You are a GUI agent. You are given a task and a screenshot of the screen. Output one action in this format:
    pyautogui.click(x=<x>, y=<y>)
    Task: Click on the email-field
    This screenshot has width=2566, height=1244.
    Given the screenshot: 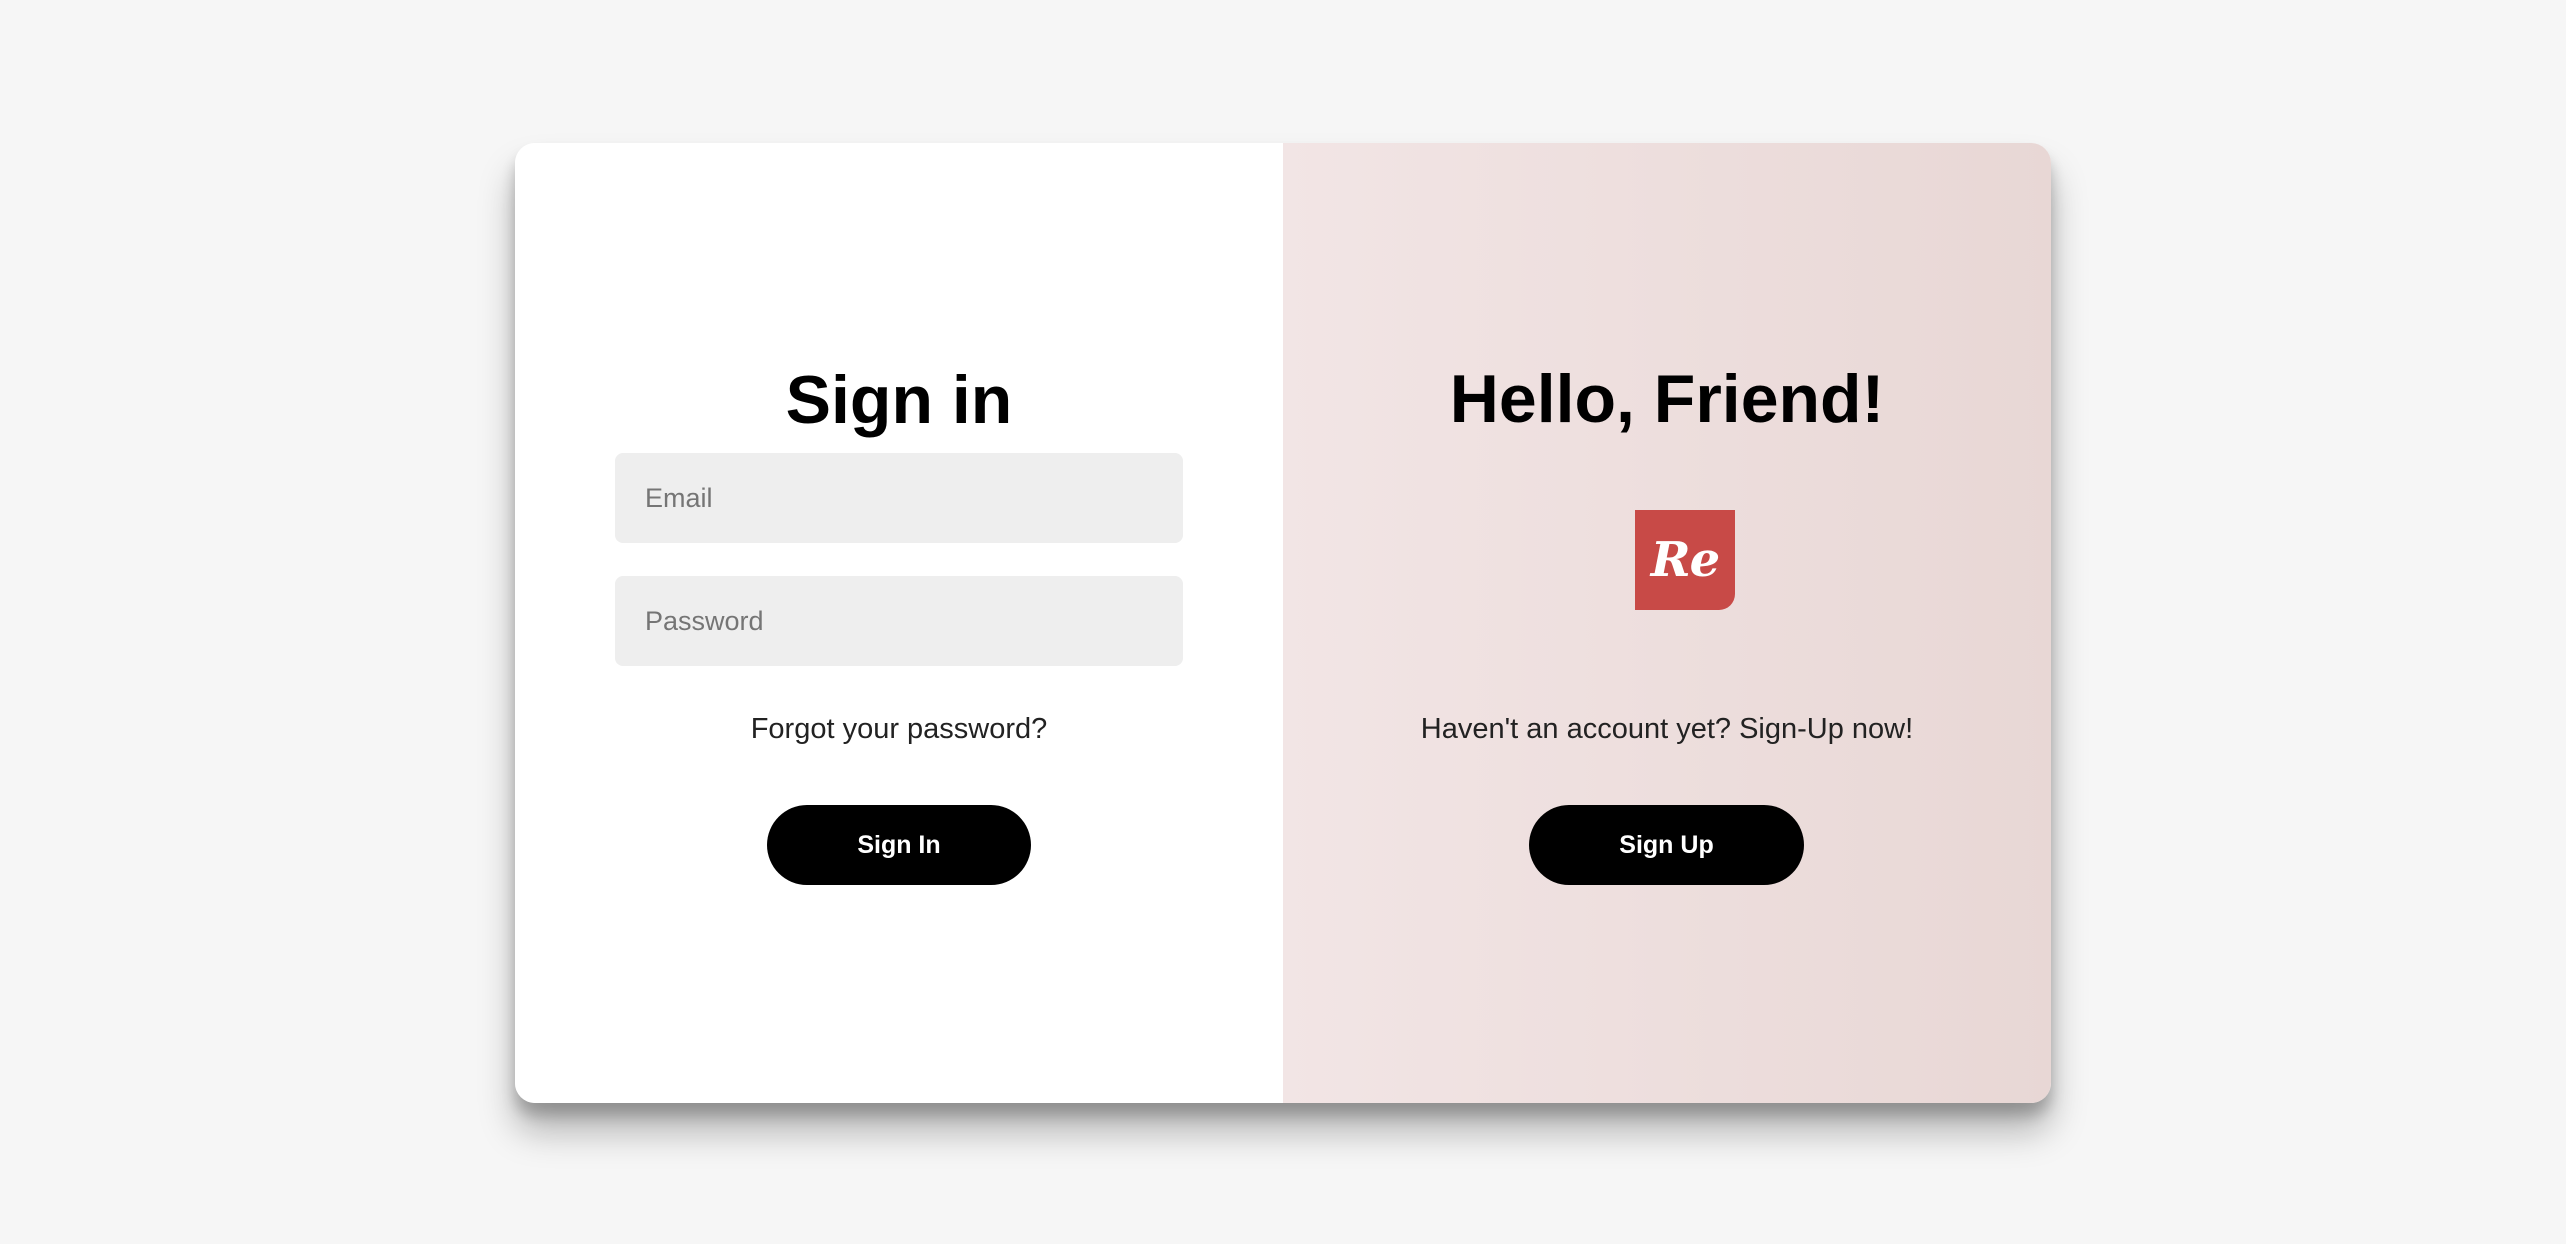 What is the action you would take?
    pyautogui.click(x=899, y=498)
    